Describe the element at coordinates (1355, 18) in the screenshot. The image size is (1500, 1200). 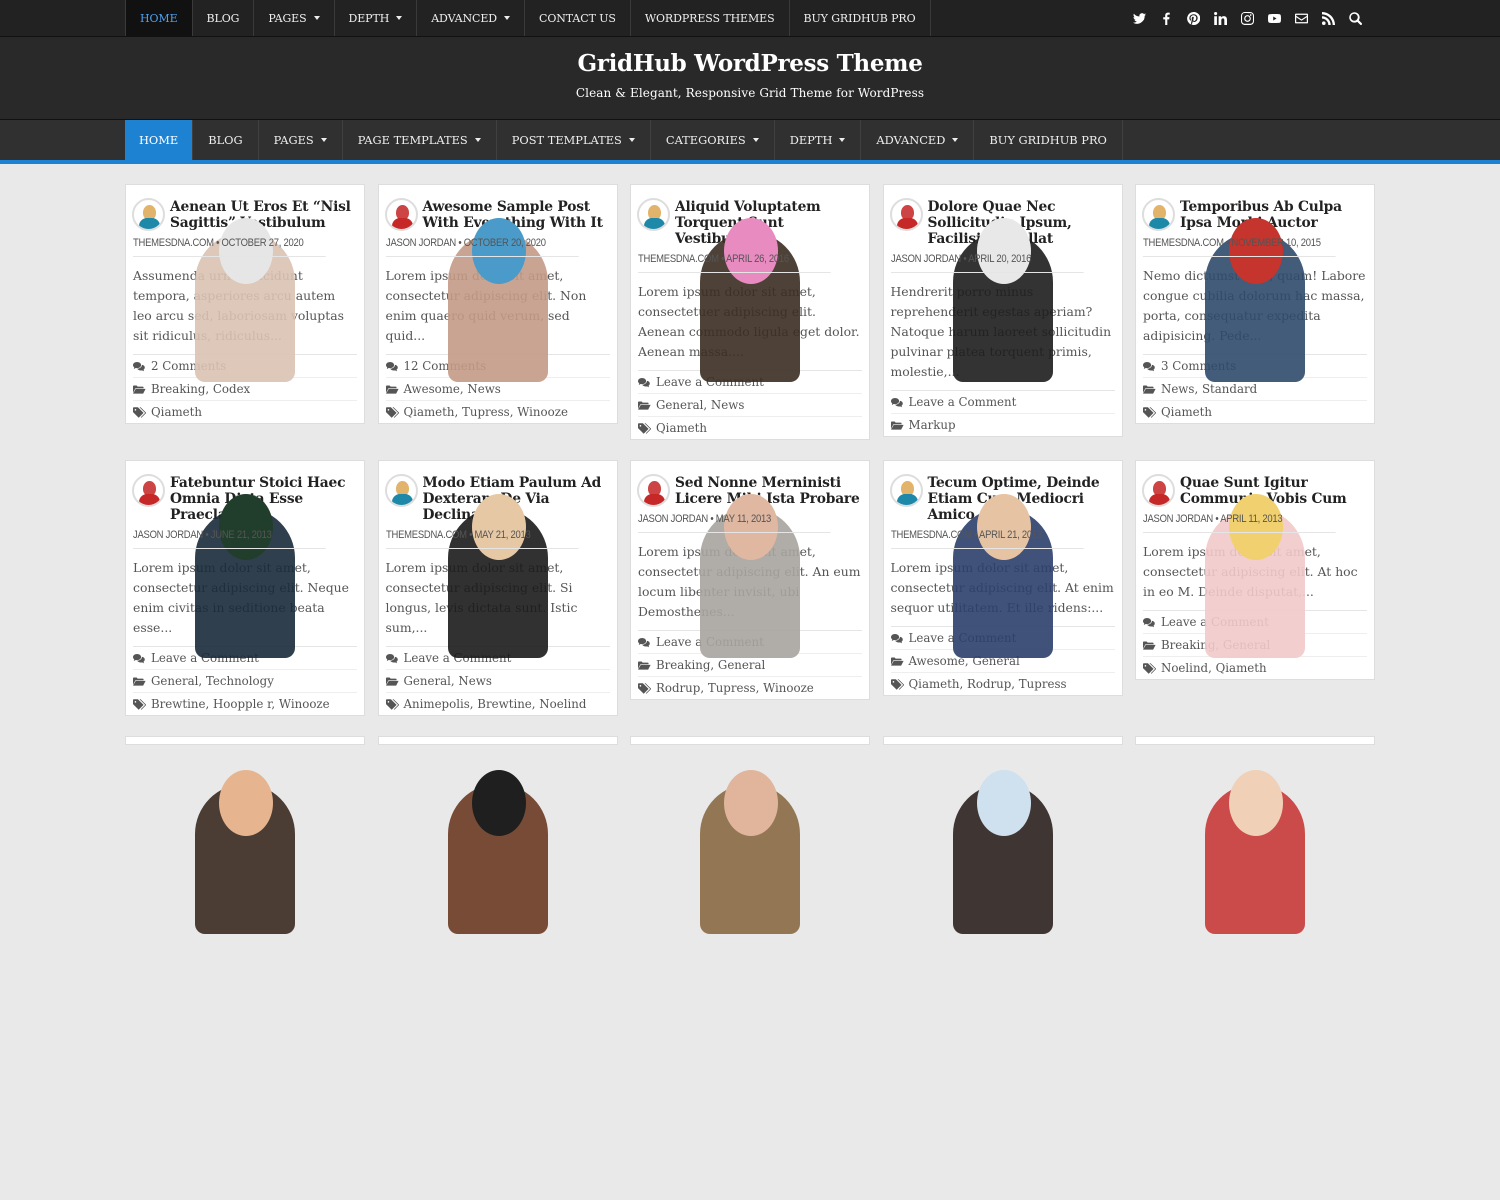
I see `search-icon` at that location.